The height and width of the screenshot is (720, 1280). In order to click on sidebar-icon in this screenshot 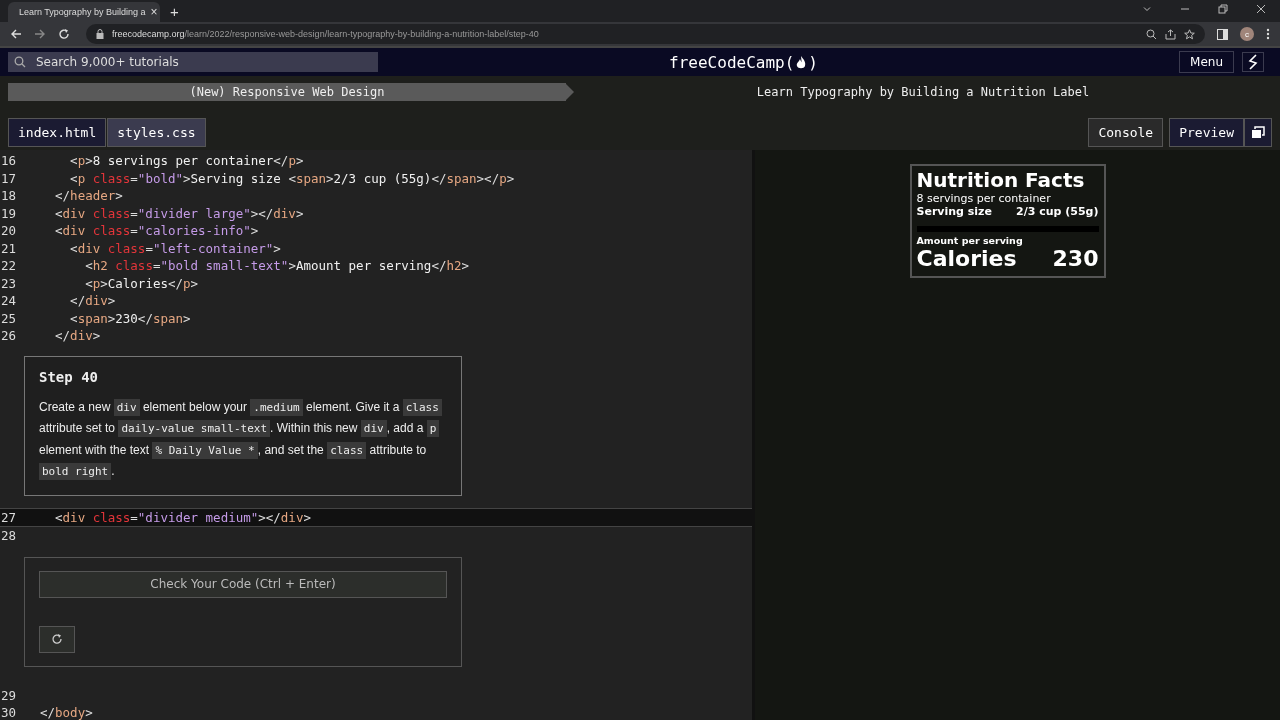, I will do `click(1222, 34)`.